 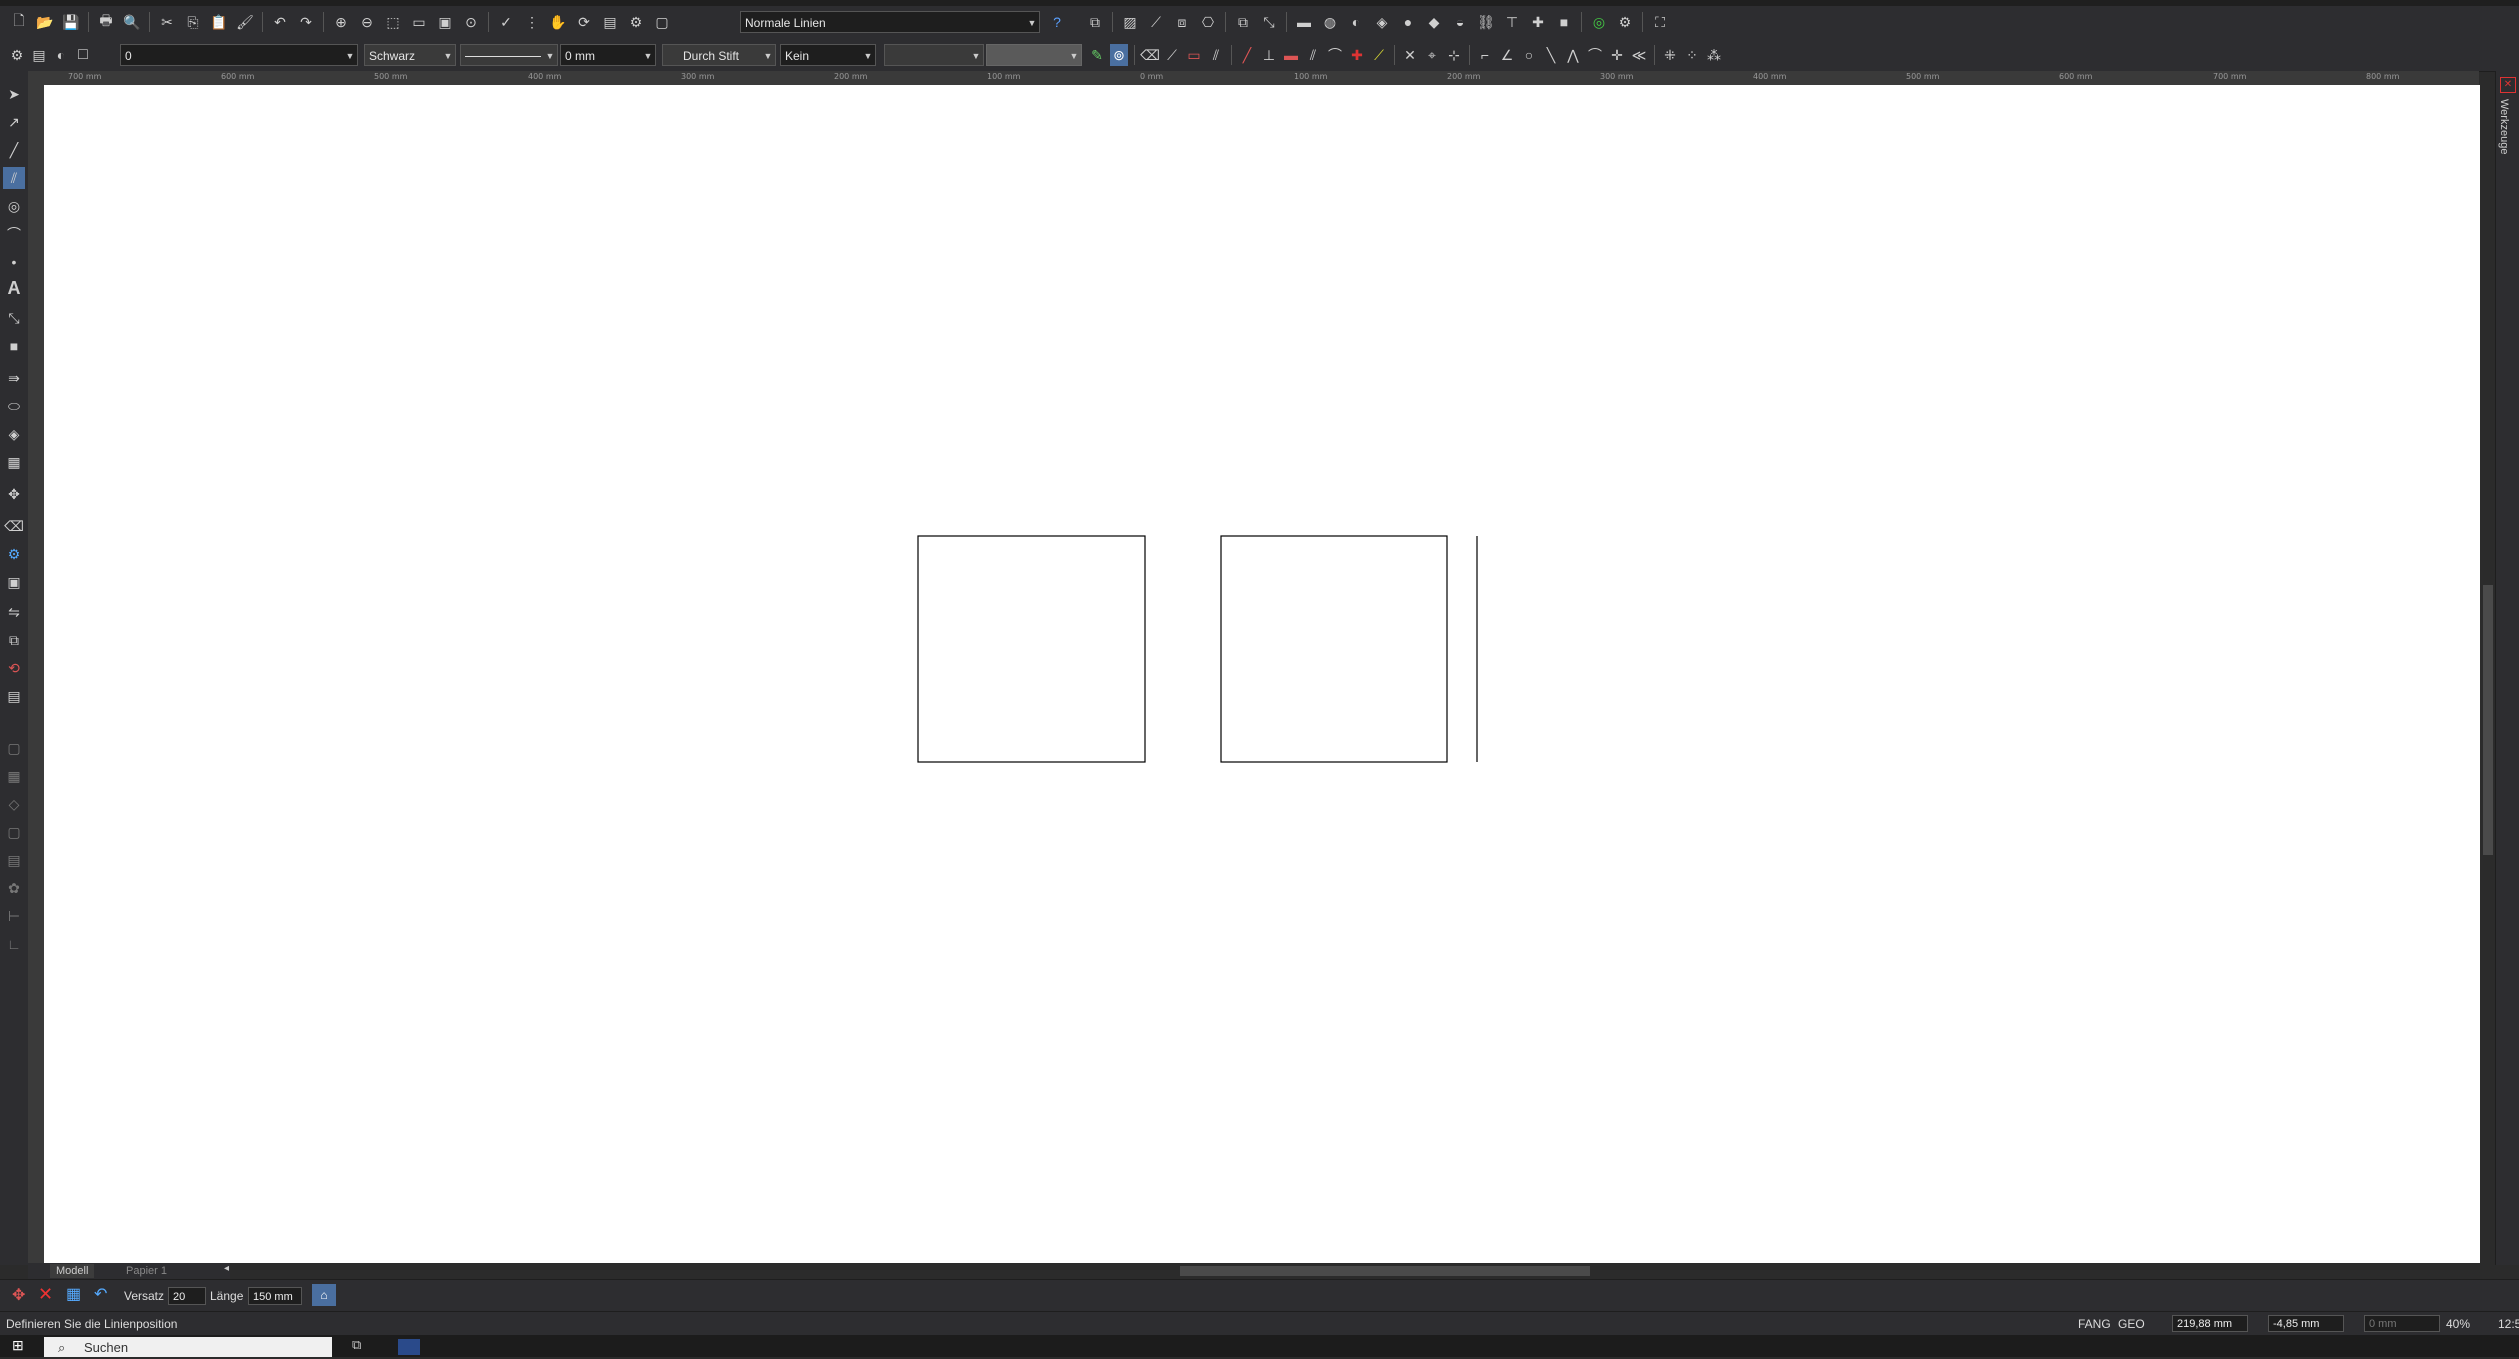 I want to click on ortho-tool-icon: ∟, so click(x=14, y=944).